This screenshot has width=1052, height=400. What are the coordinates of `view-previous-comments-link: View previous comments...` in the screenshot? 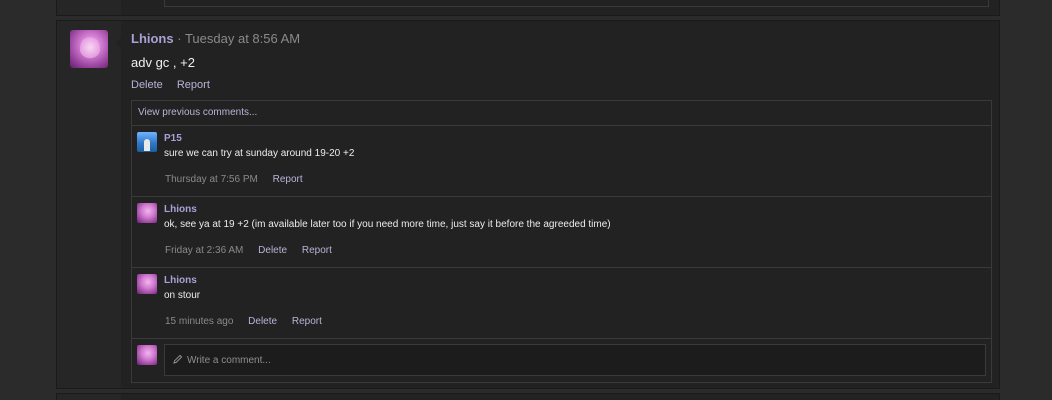 It's located at (561, 113).